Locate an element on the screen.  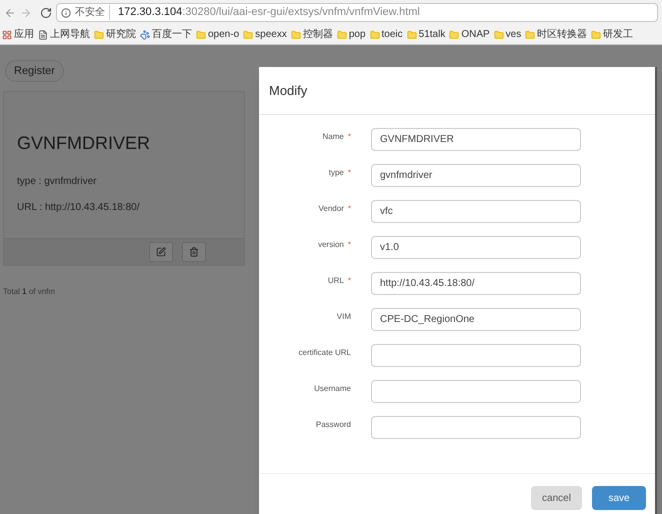
bookmark: pop is located at coordinates (357, 34).